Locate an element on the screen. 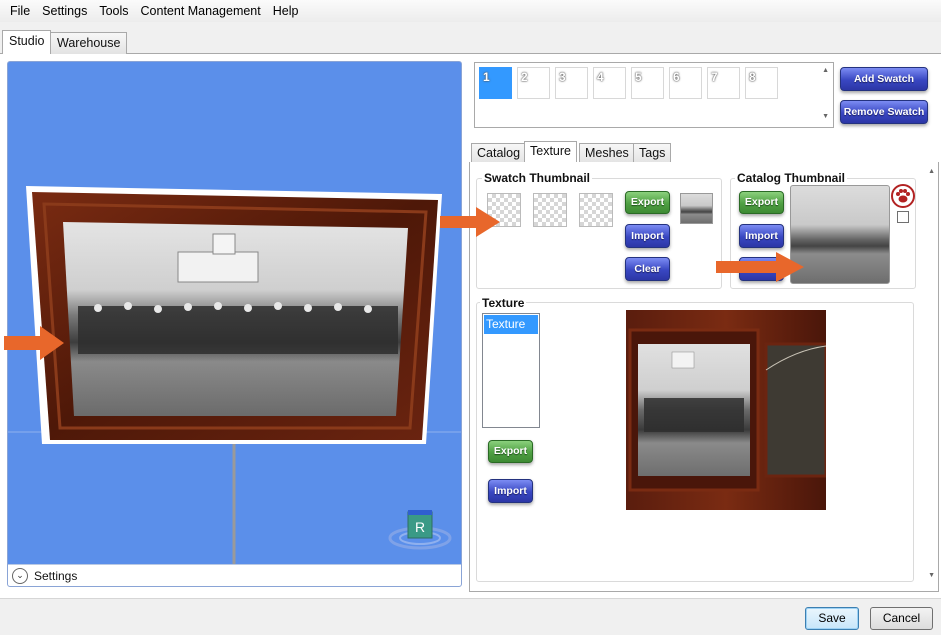  swatch-4: 4 is located at coordinates (609, 83).